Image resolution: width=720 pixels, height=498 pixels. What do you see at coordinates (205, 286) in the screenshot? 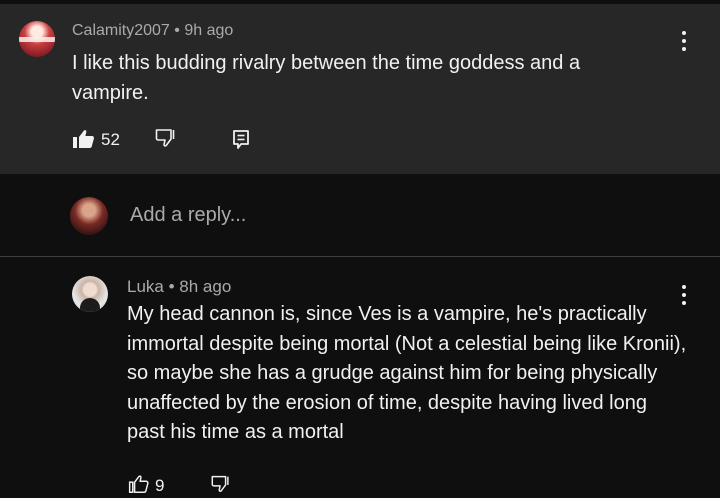
I see `reply-time: 8h ago` at bounding box center [205, 286].